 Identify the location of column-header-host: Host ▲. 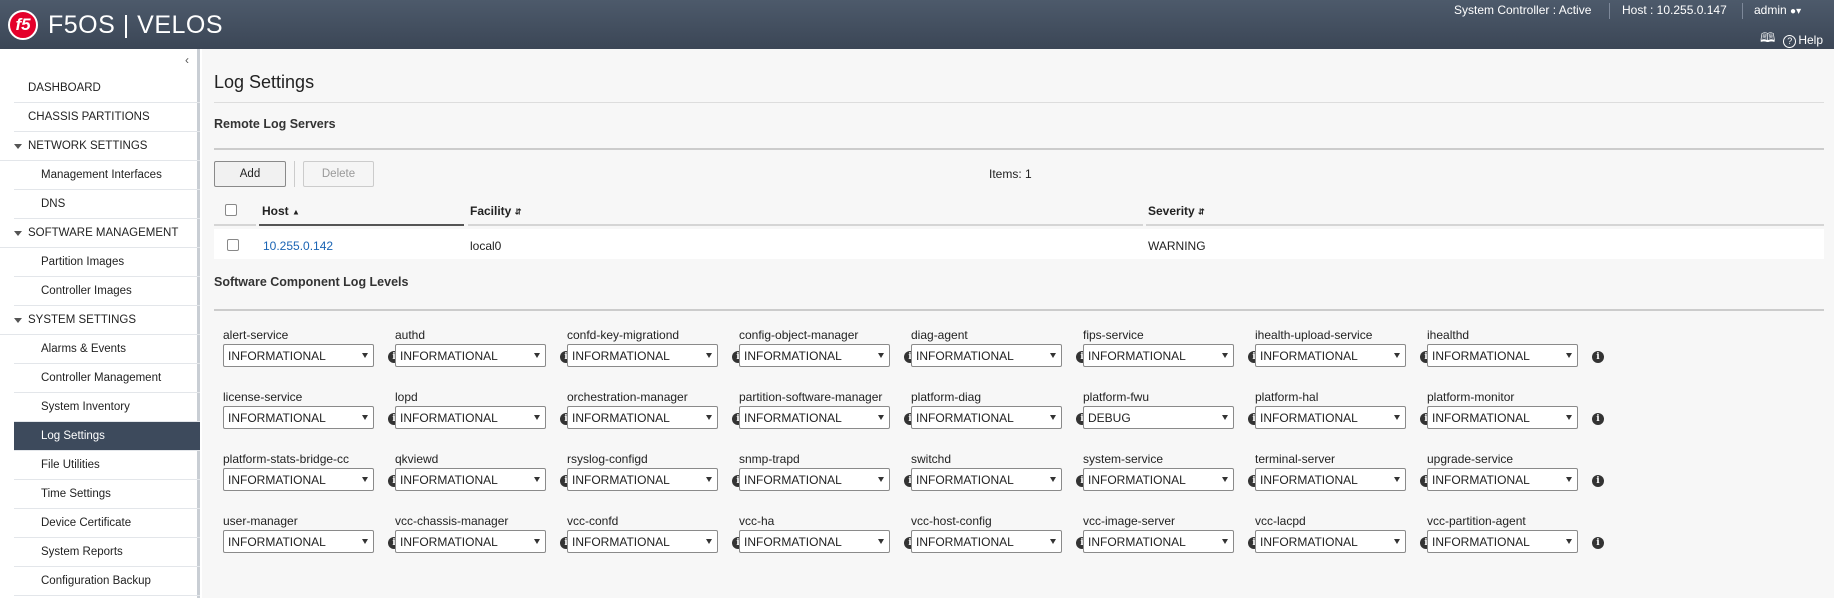
(281, 211).